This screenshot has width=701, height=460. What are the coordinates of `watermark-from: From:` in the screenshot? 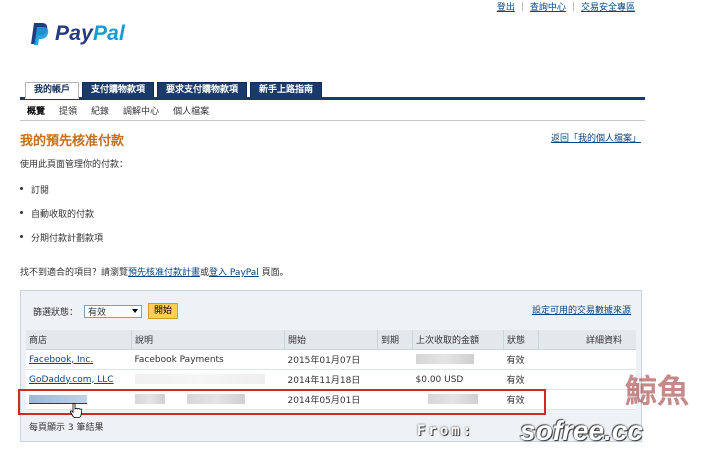 It's located at (446, 431).